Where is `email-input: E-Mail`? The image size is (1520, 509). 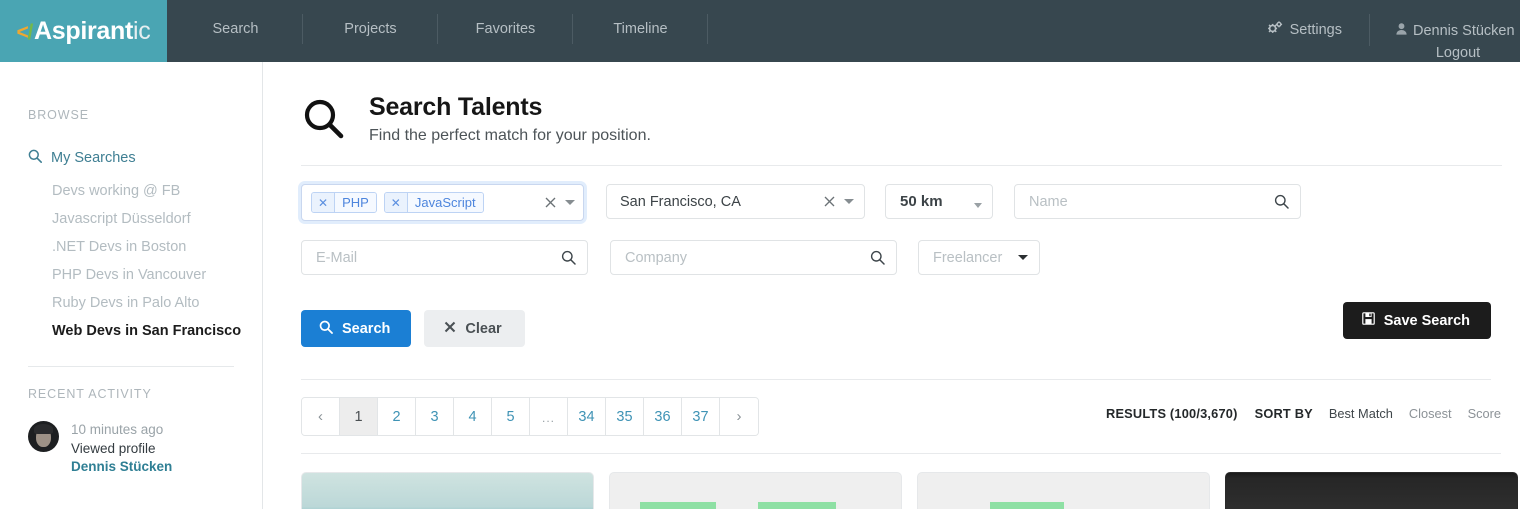
email-input: E-Mail is located at coordinates (444, 257).